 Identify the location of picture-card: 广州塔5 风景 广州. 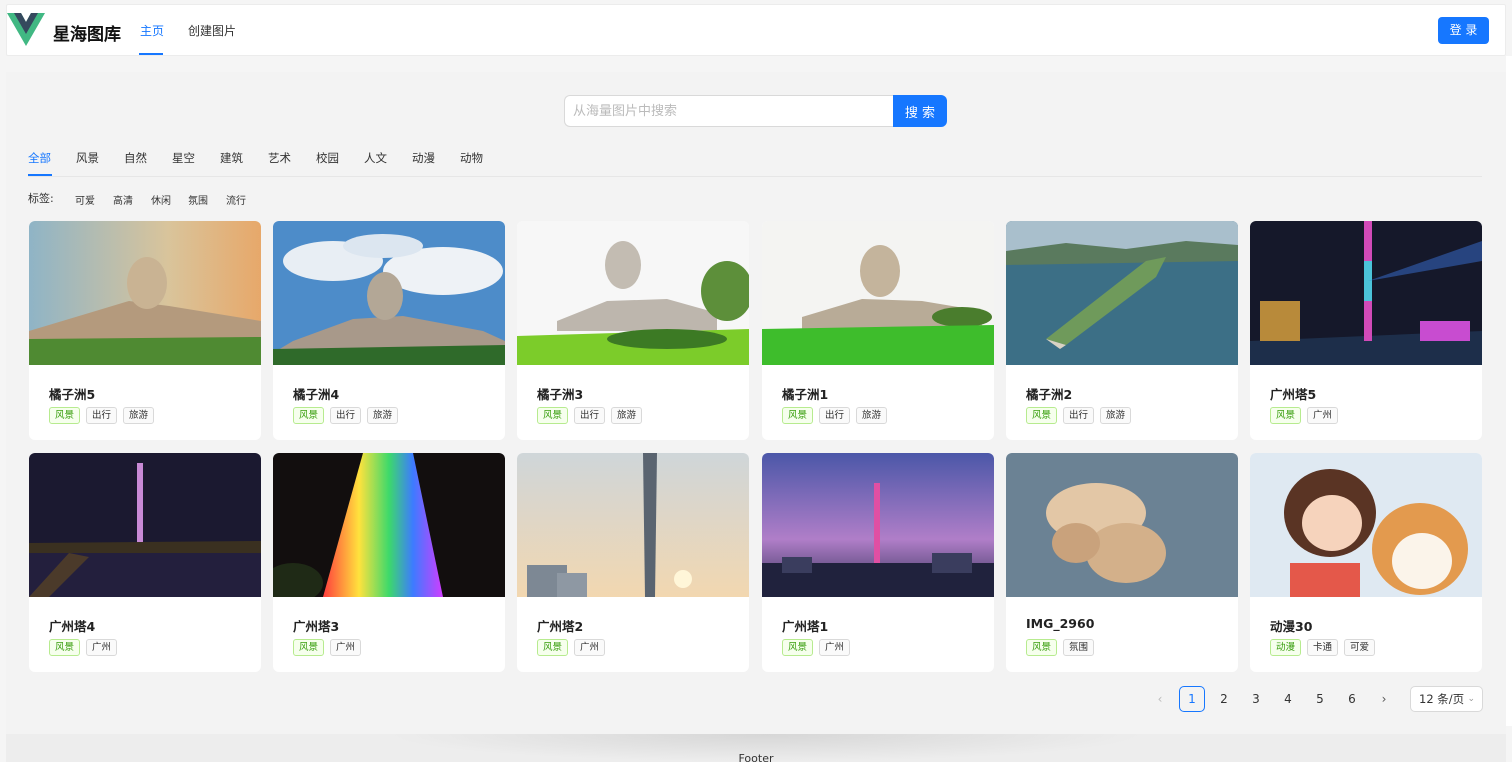
(1366, 330).